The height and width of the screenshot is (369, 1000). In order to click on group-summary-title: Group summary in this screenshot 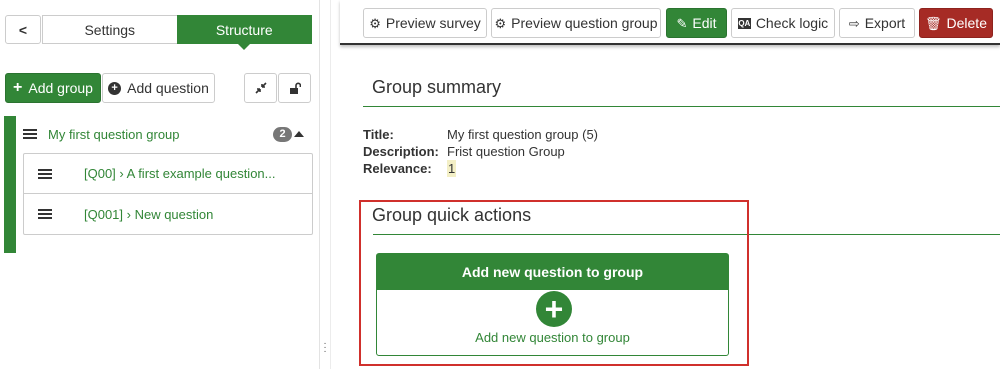, I will do `click(437, 87)`.